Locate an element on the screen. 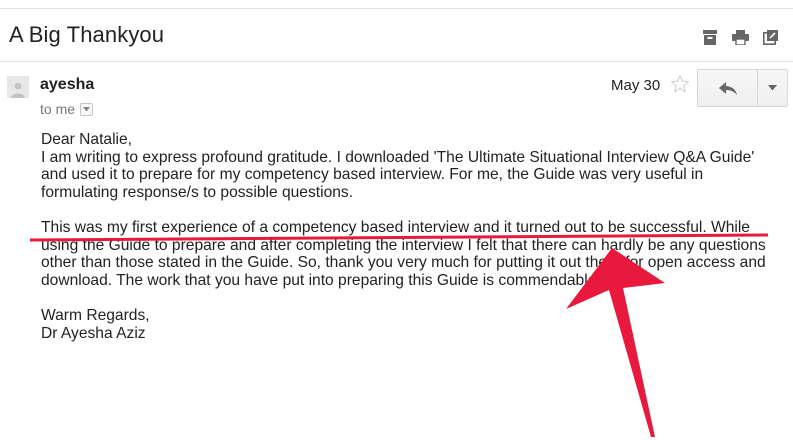 The height and width of the screenshot is (440, 793). avatar is located at coordinates (18, 87).